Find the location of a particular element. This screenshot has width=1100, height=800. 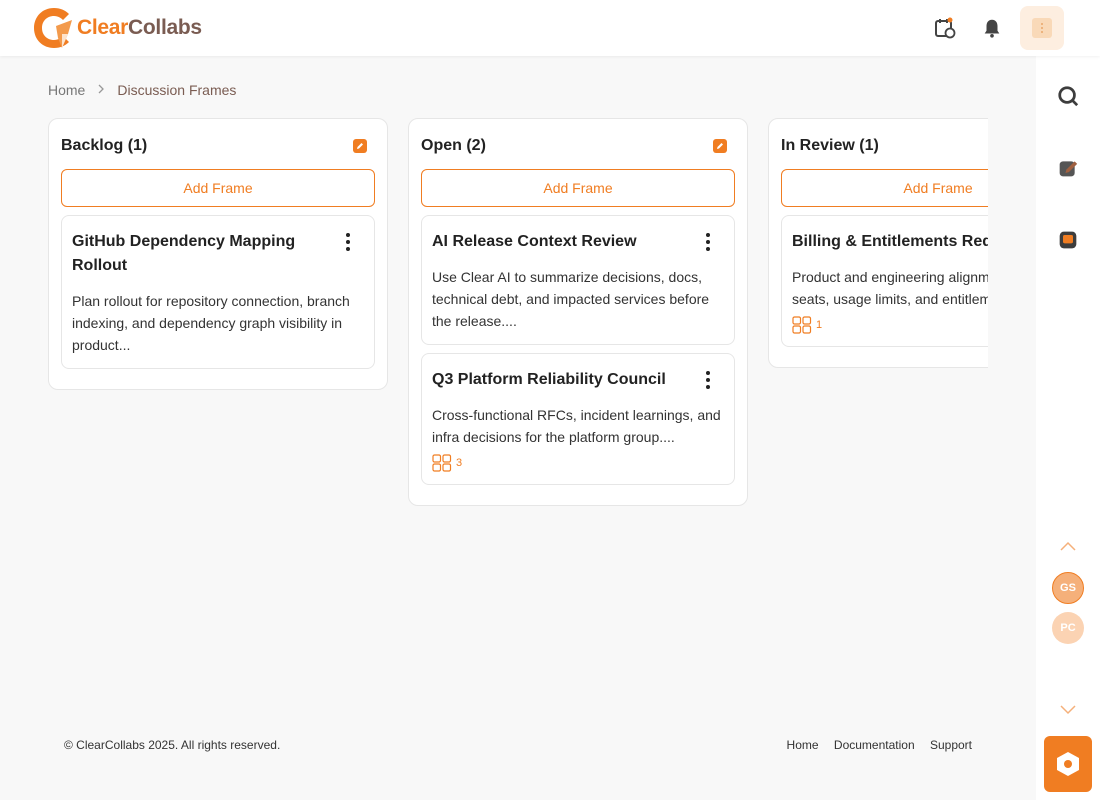

bell-icon is located at coordinates (992, 28).